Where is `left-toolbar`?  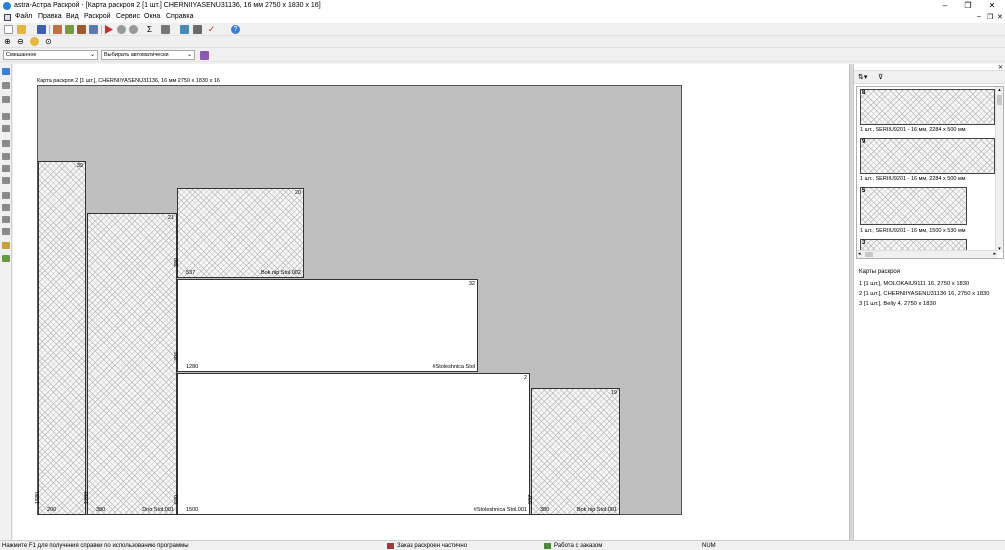
left-toolbar is located at coordinates (6, 302).